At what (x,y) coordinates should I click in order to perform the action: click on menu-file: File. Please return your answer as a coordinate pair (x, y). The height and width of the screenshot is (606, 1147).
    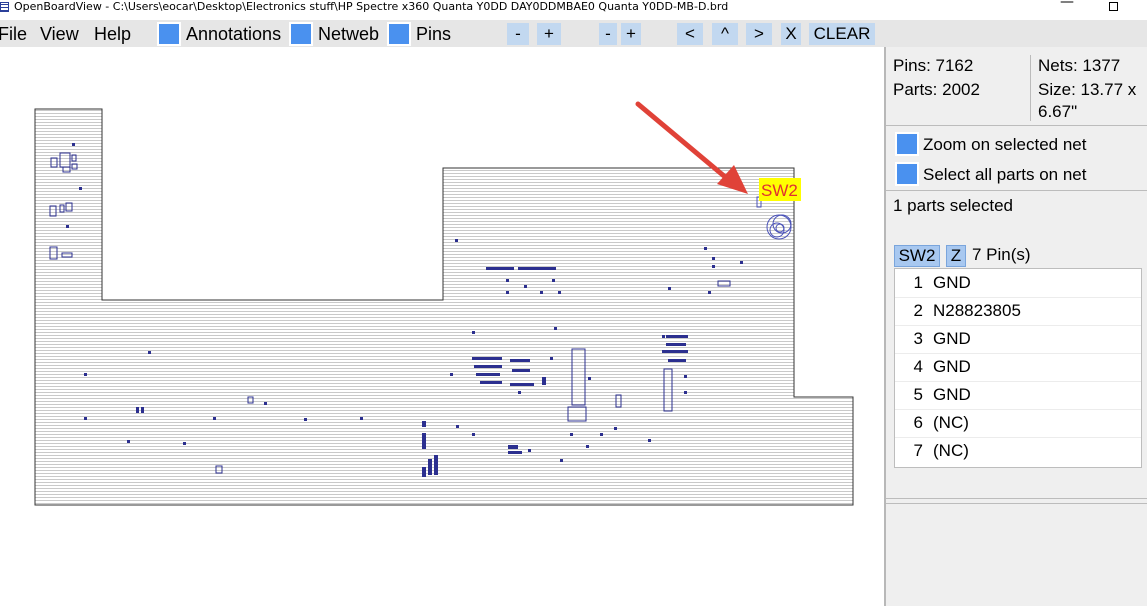
    Looking at the image, I should click on (13, 34).